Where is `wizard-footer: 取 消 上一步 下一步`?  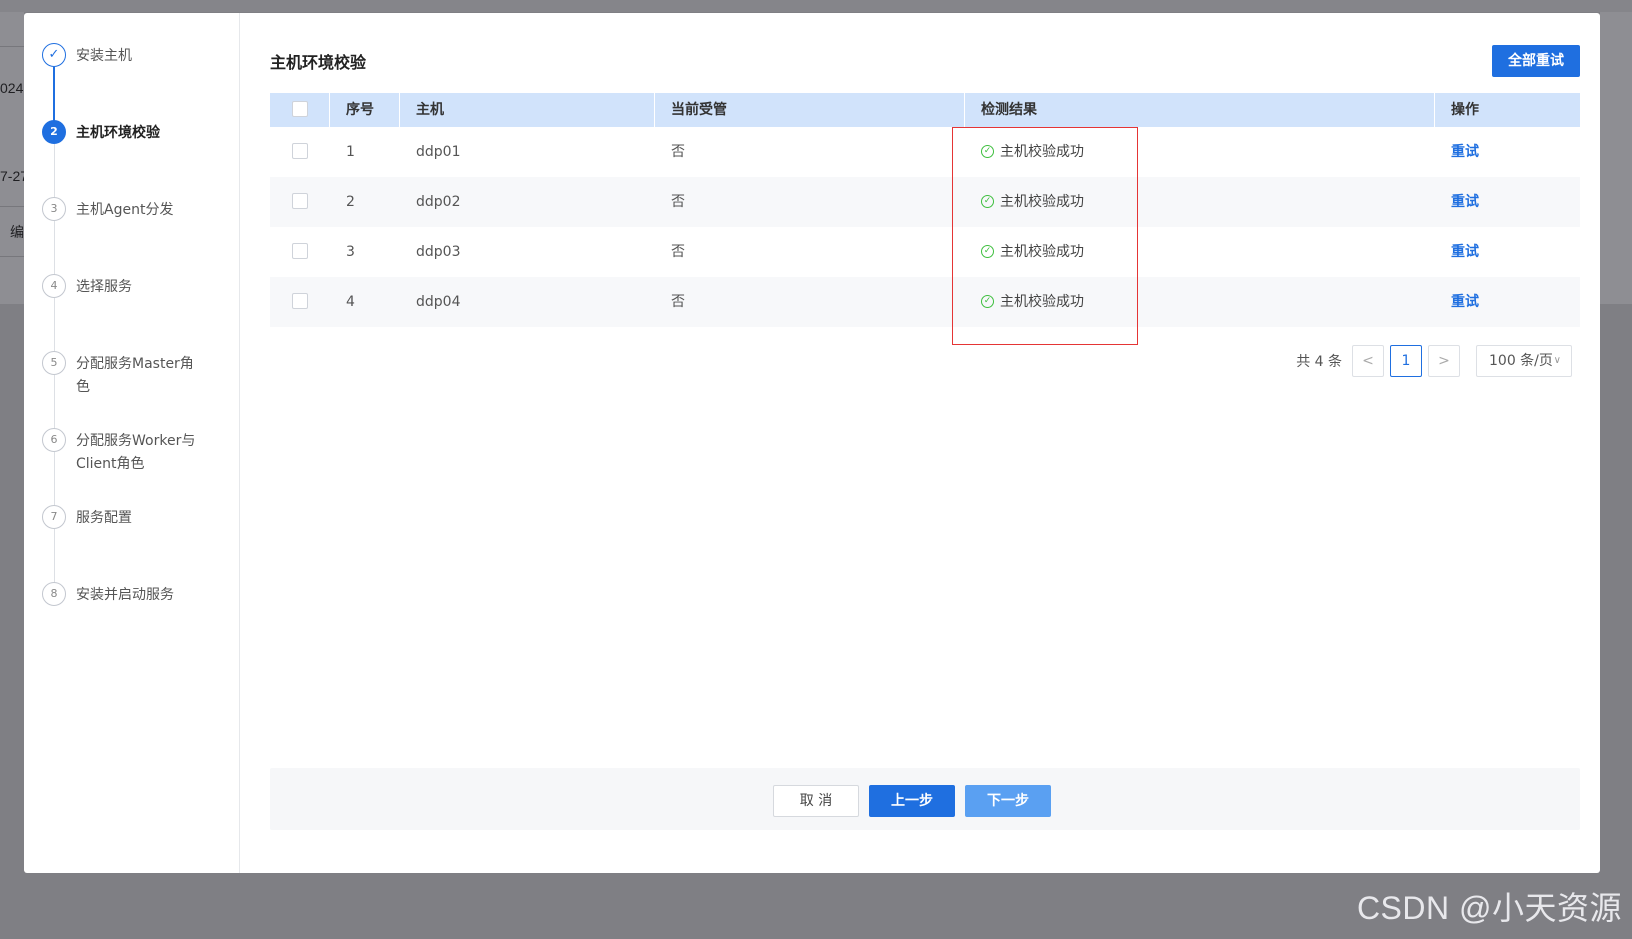
wizard-footer: 取 消 上一步 下一步 is located at coordinates (925, 799).